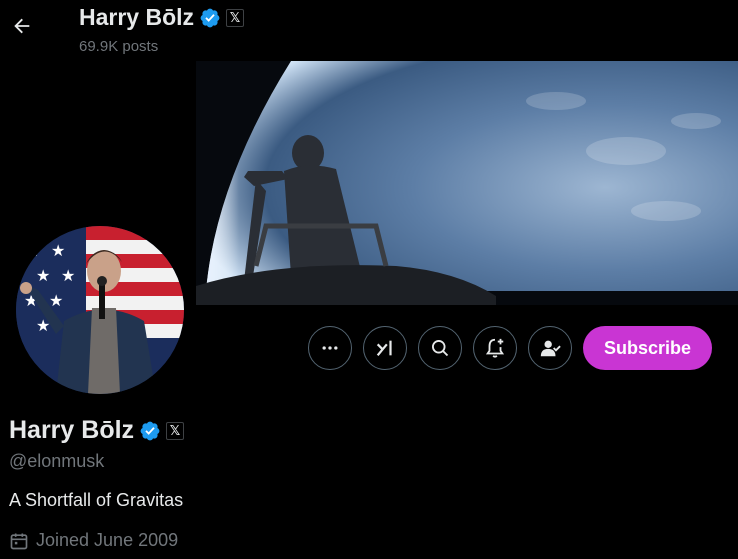 Image resolution: width=738 pixels, height=559 pixels. I want to click on profile-name: Harry Bōlz 𝕏, so click(97, 430).